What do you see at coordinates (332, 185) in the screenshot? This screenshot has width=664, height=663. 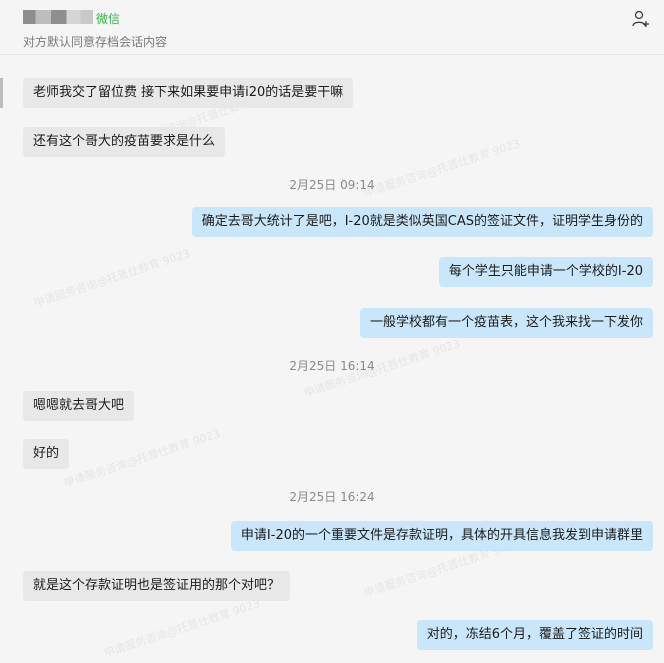 I see `timestamp: 2月25日 09:14` at bounding box center [332, 185].